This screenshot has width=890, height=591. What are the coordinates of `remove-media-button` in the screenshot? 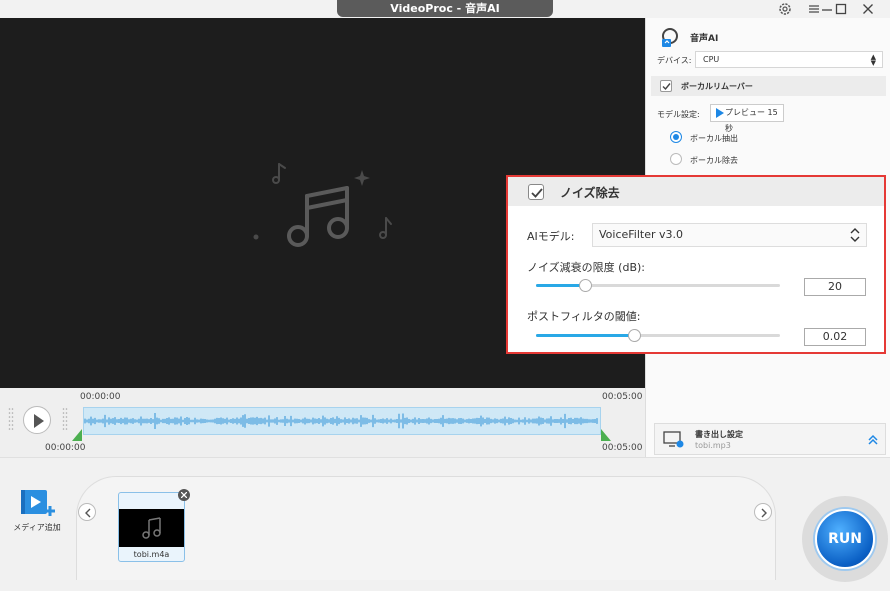 It's located at (184, 495).